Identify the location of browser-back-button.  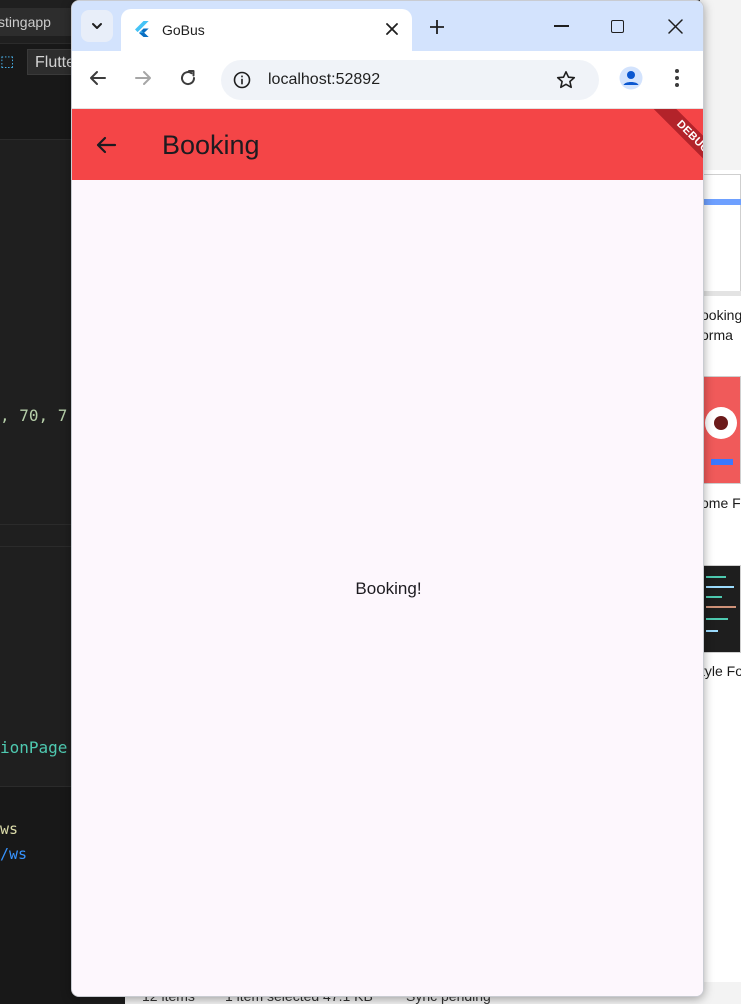
(98, 78).